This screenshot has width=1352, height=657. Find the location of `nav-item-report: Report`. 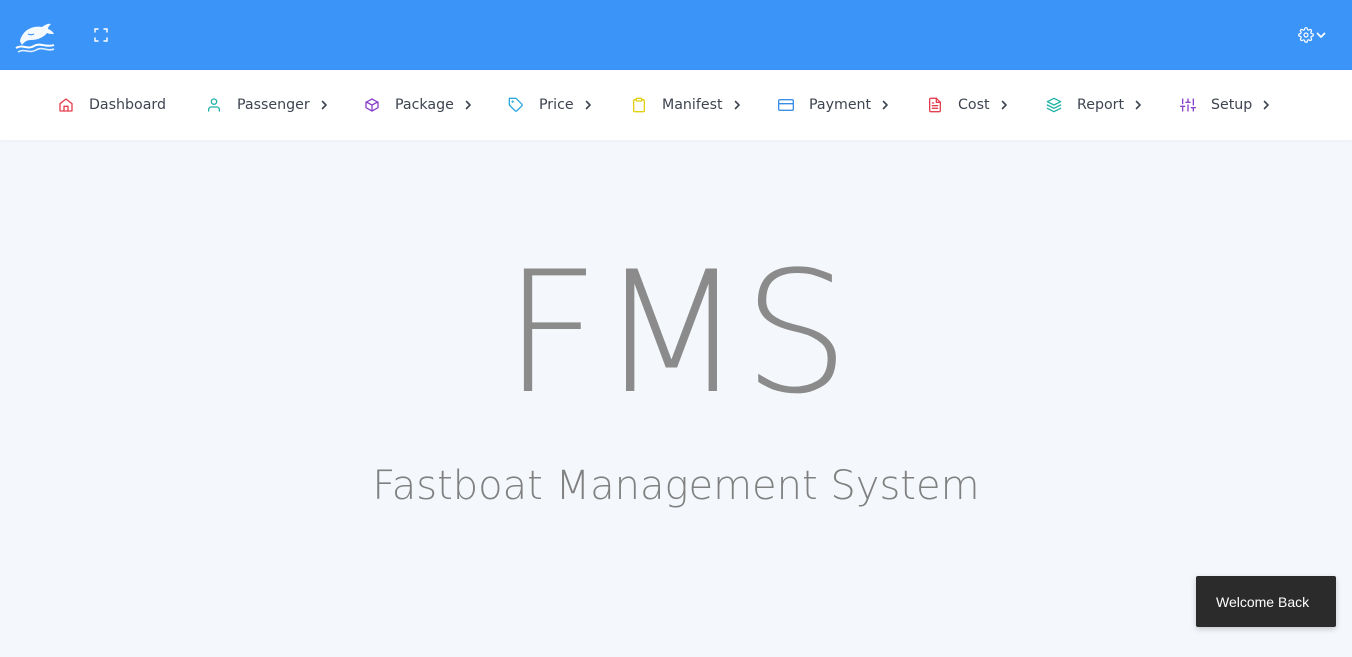

nav-item-report: Report is located at coordinates (1094, 105).